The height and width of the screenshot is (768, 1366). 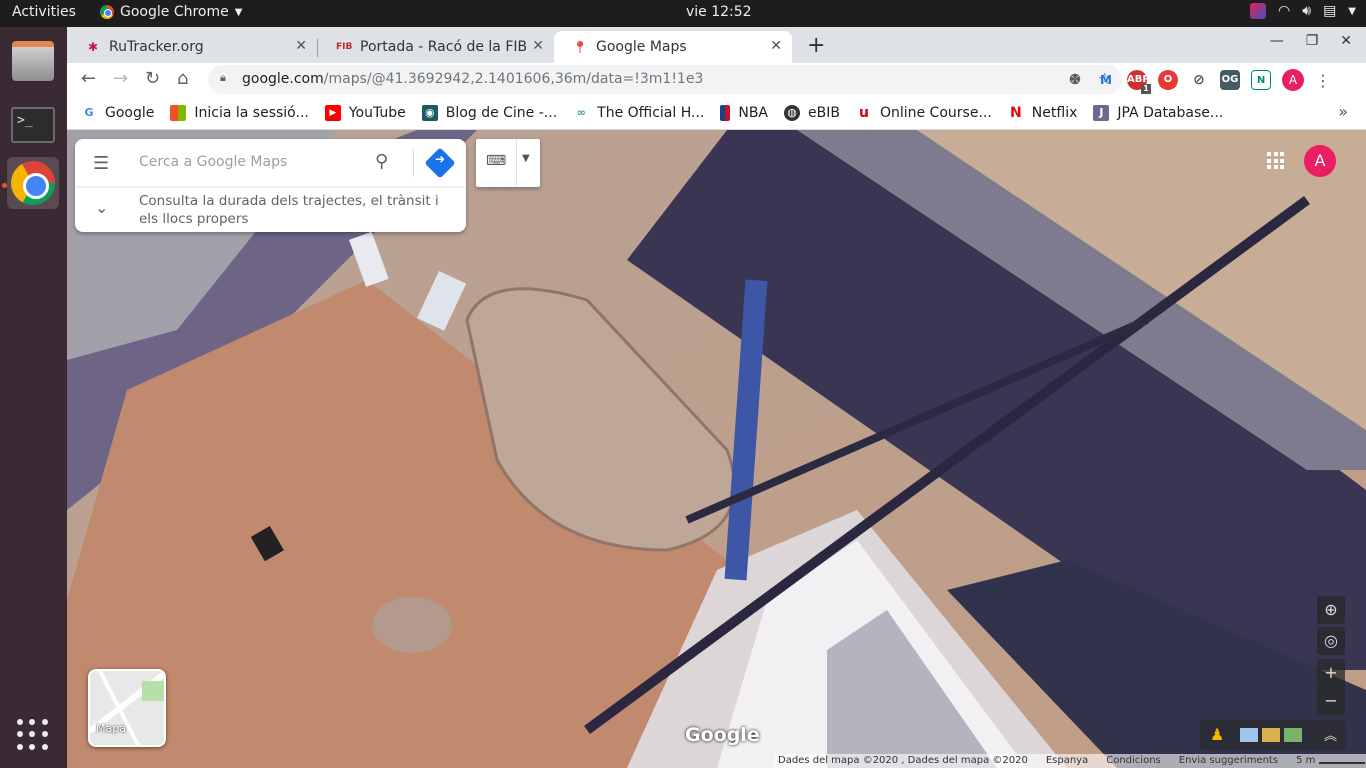 I want to click on layer-switcher: Mapa, so click(x=127, y=708).